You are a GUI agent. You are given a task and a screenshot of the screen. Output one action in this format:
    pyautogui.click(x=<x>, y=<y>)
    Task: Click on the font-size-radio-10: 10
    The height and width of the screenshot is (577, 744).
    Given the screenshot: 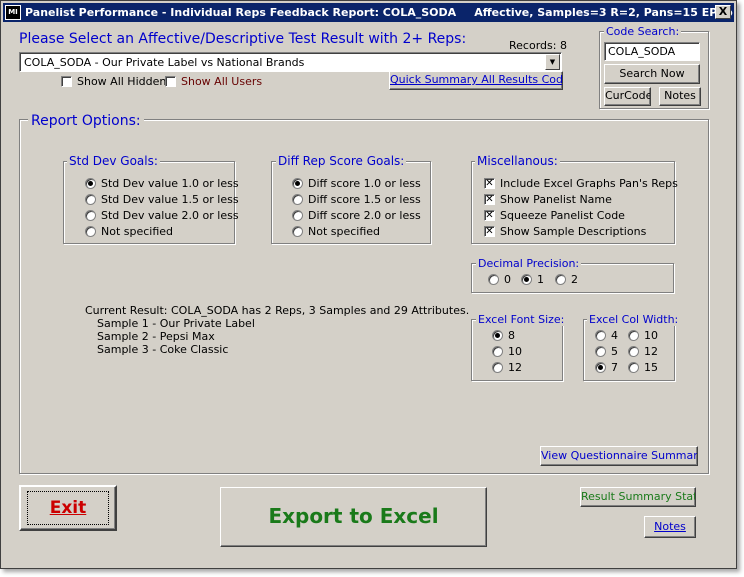 What is the action you would take?
    pyautogui.click(x=507, y=351)
    